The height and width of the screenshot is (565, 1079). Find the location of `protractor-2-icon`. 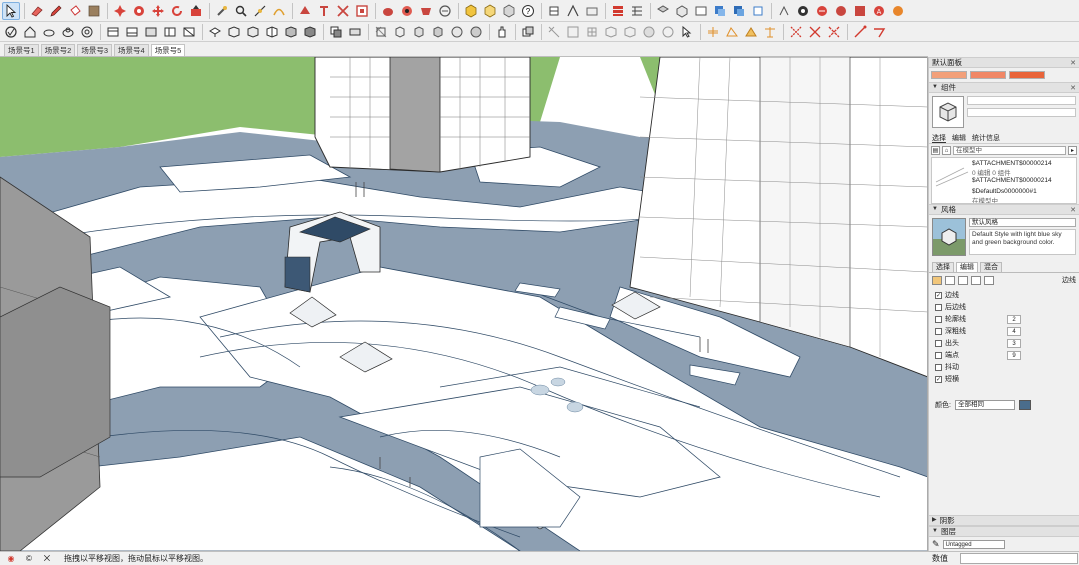

protractor-2-icon is located at coordinates (592, 32).